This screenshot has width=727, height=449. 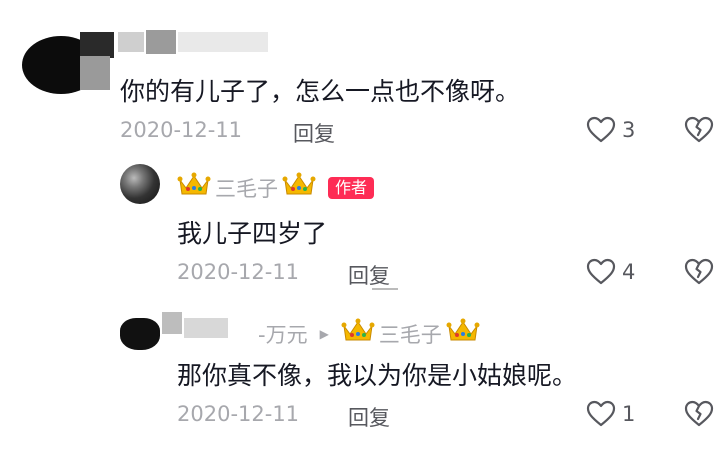 I want to click on reply-author-line: -万元 ▶ 三毛子, so click(x=369, y=333).